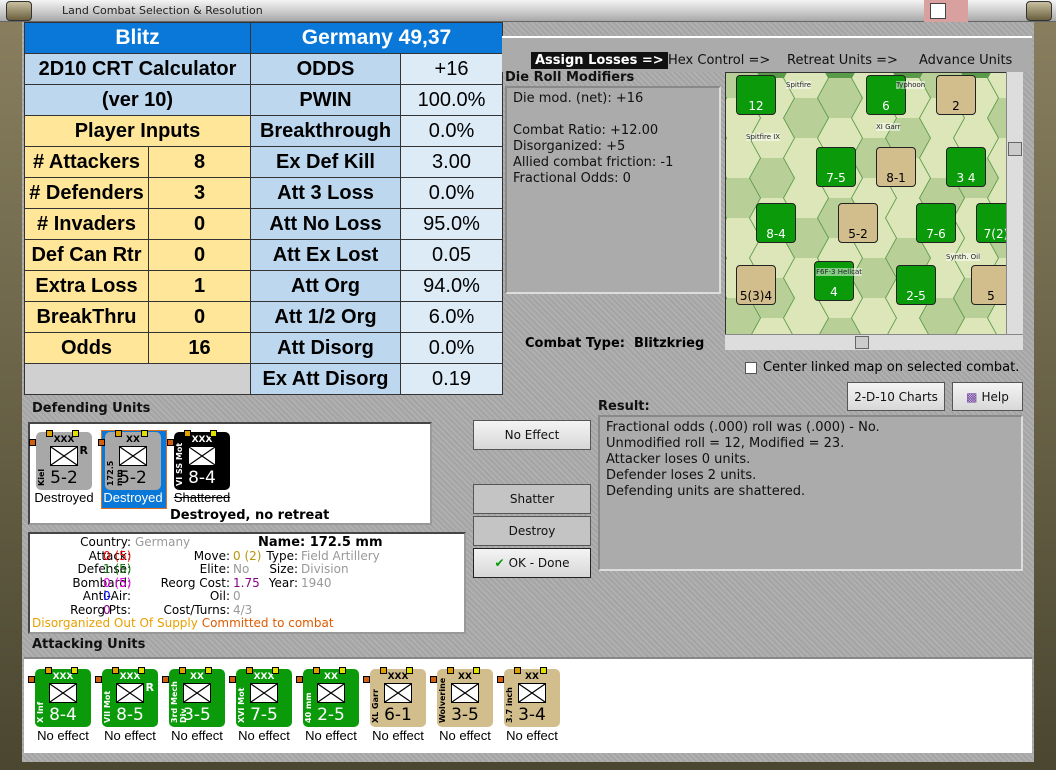  Describe the element at coordinates (325, 162) in the screenshot. I see `result-label: Ex Def Kill` at that location.